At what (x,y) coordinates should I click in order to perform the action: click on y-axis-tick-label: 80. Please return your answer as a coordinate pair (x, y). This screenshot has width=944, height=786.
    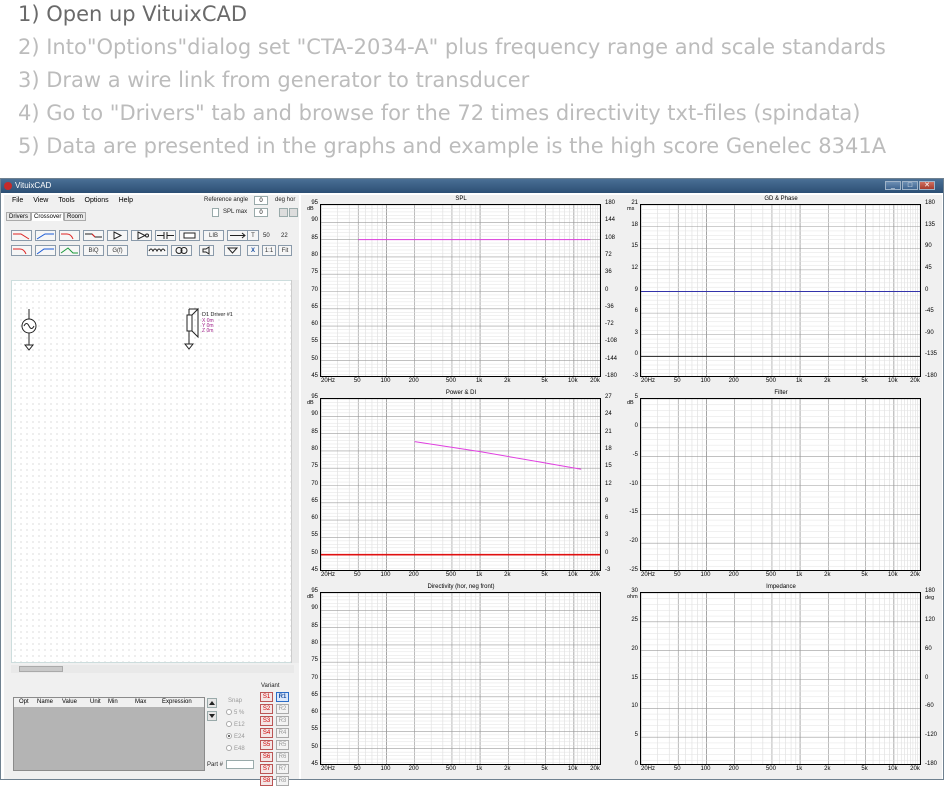
    Looking at the image, I should click on (314, 448).